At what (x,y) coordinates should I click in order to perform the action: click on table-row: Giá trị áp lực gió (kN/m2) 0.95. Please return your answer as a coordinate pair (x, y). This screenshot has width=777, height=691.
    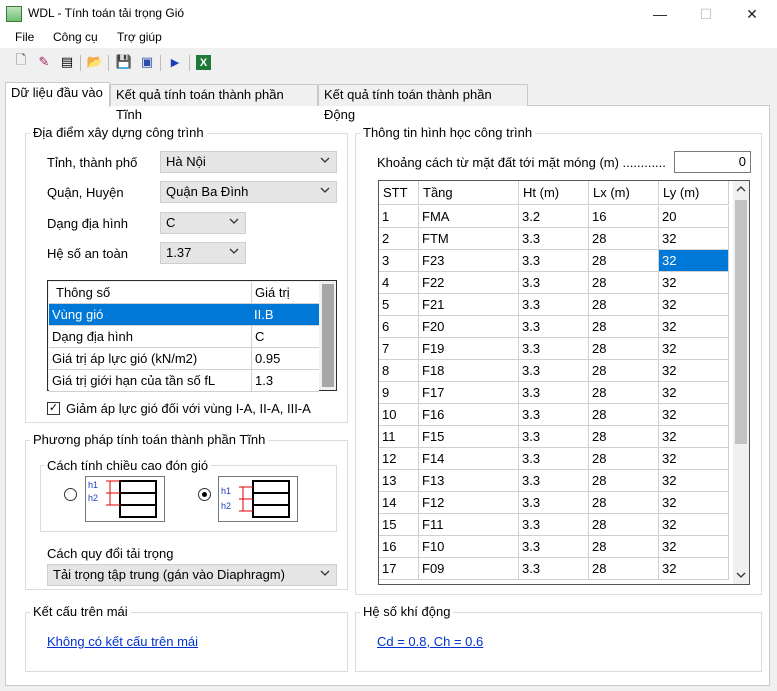
    Looking at the image, I should click on (184, 359).